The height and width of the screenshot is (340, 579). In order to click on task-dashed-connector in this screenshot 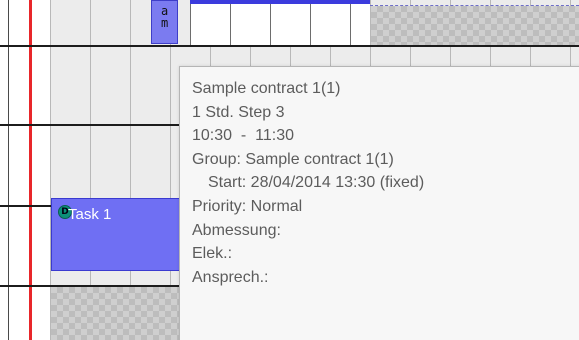, I will do `click(474, 5)`.